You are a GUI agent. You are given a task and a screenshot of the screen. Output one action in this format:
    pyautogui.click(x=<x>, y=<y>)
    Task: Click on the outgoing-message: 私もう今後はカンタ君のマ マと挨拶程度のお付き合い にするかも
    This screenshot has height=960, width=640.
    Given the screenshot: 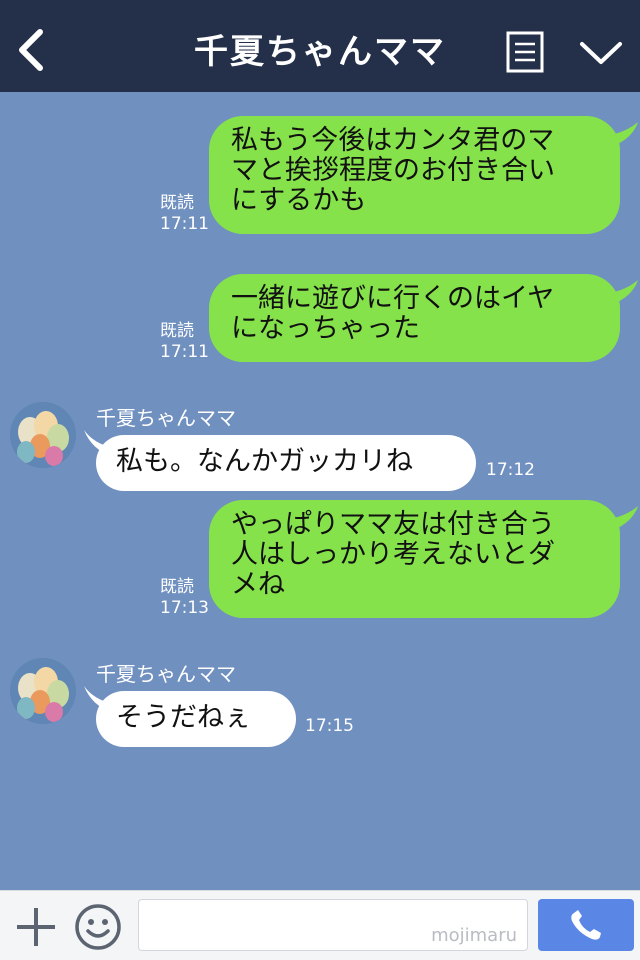 What is the action you would take?
    pyautogui.click(x=414, y=175)
    